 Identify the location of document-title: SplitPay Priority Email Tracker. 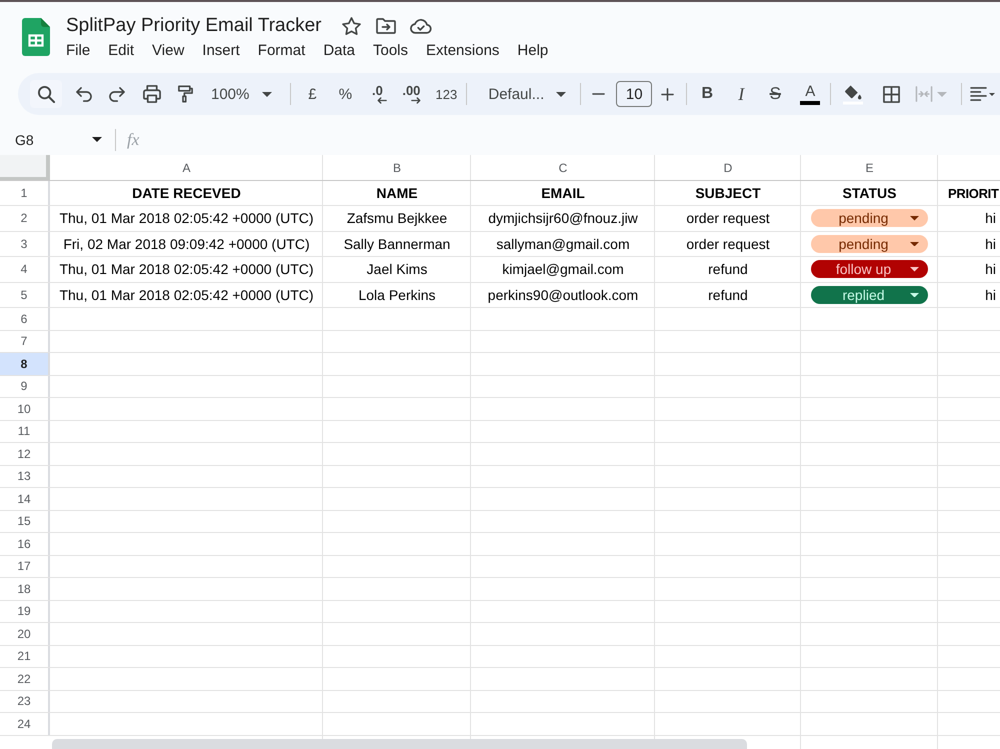
(194, 26).